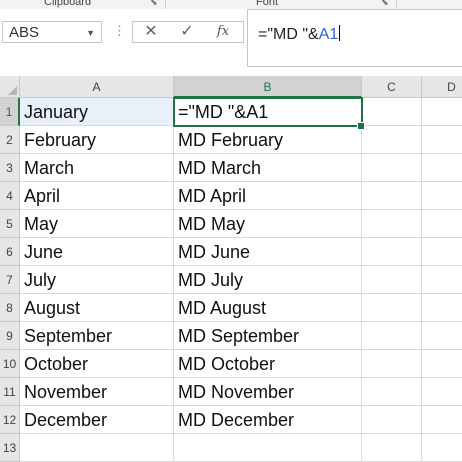  What do you see at coordinates (10, 364) in the screenshot?
I see `row-header: 10` at bounding box center [10, 364].